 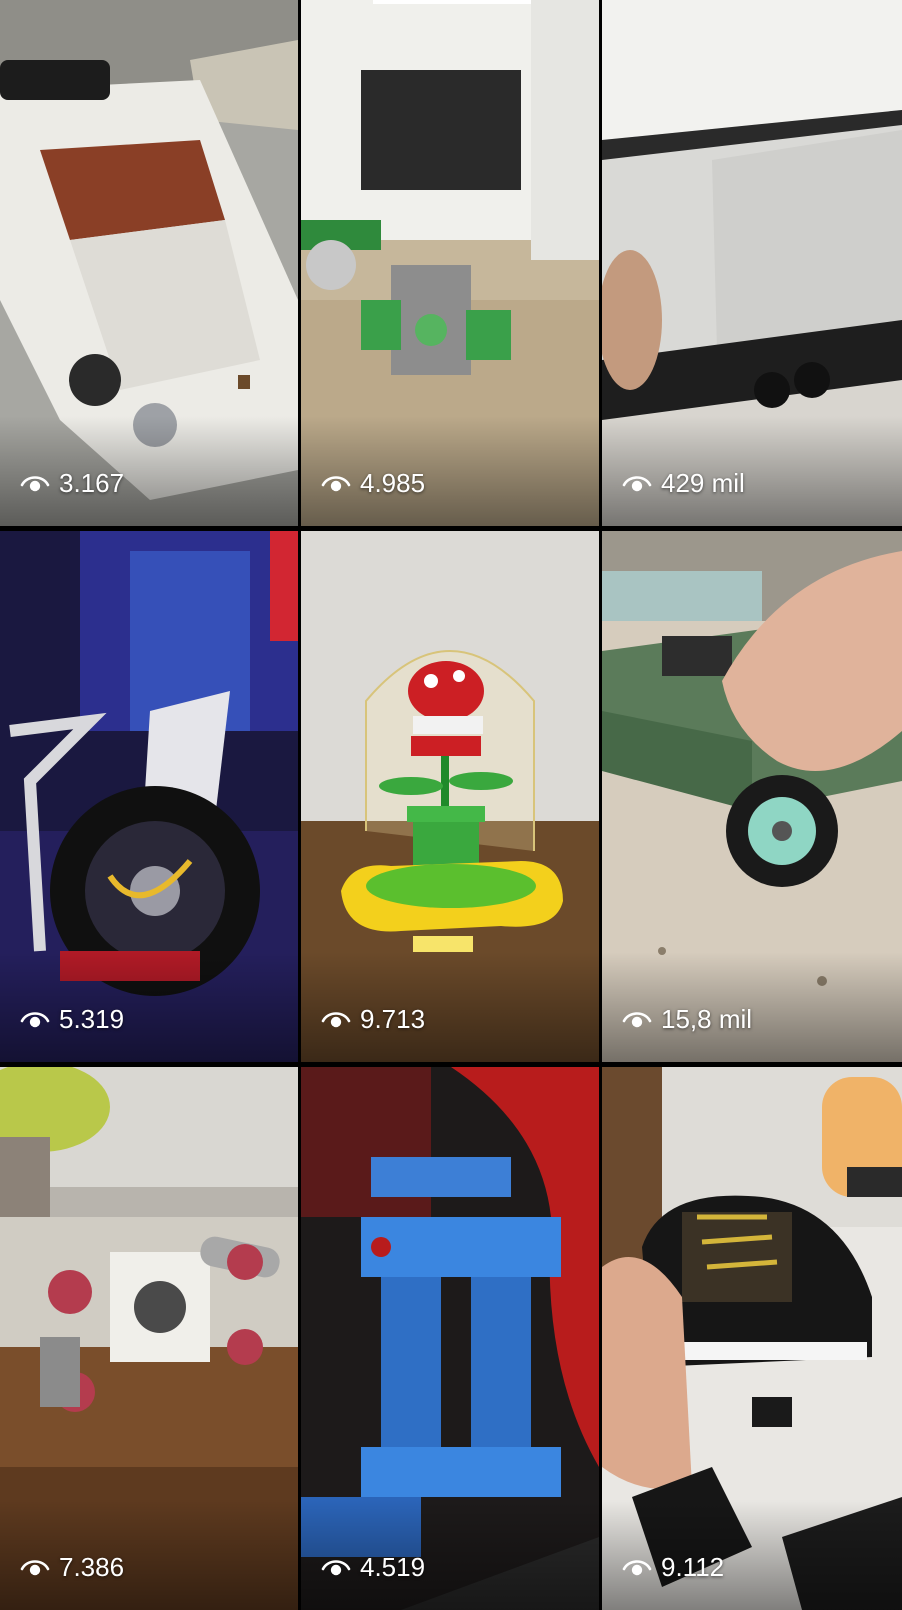 I want to click on view-count: 9.112, so click(x=673, y=1567).